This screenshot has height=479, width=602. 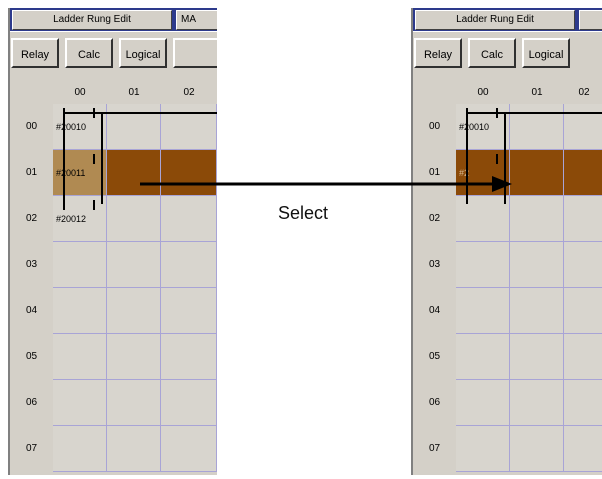 I want to click on contact-label: #20011, so click(x=71, y=173).